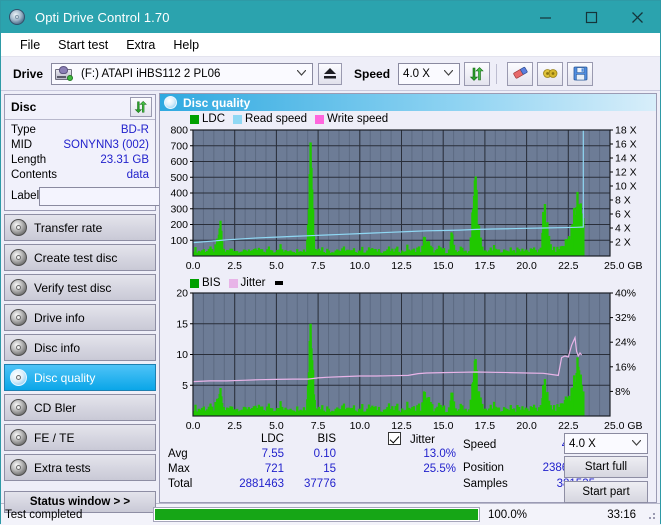 Image resolution: width=661 pixels, height=525 pixels. What do you see at coordinates (29, 160) in the screenshot?
I see `disc-row-key: Length` at bounding box center [29, 160].